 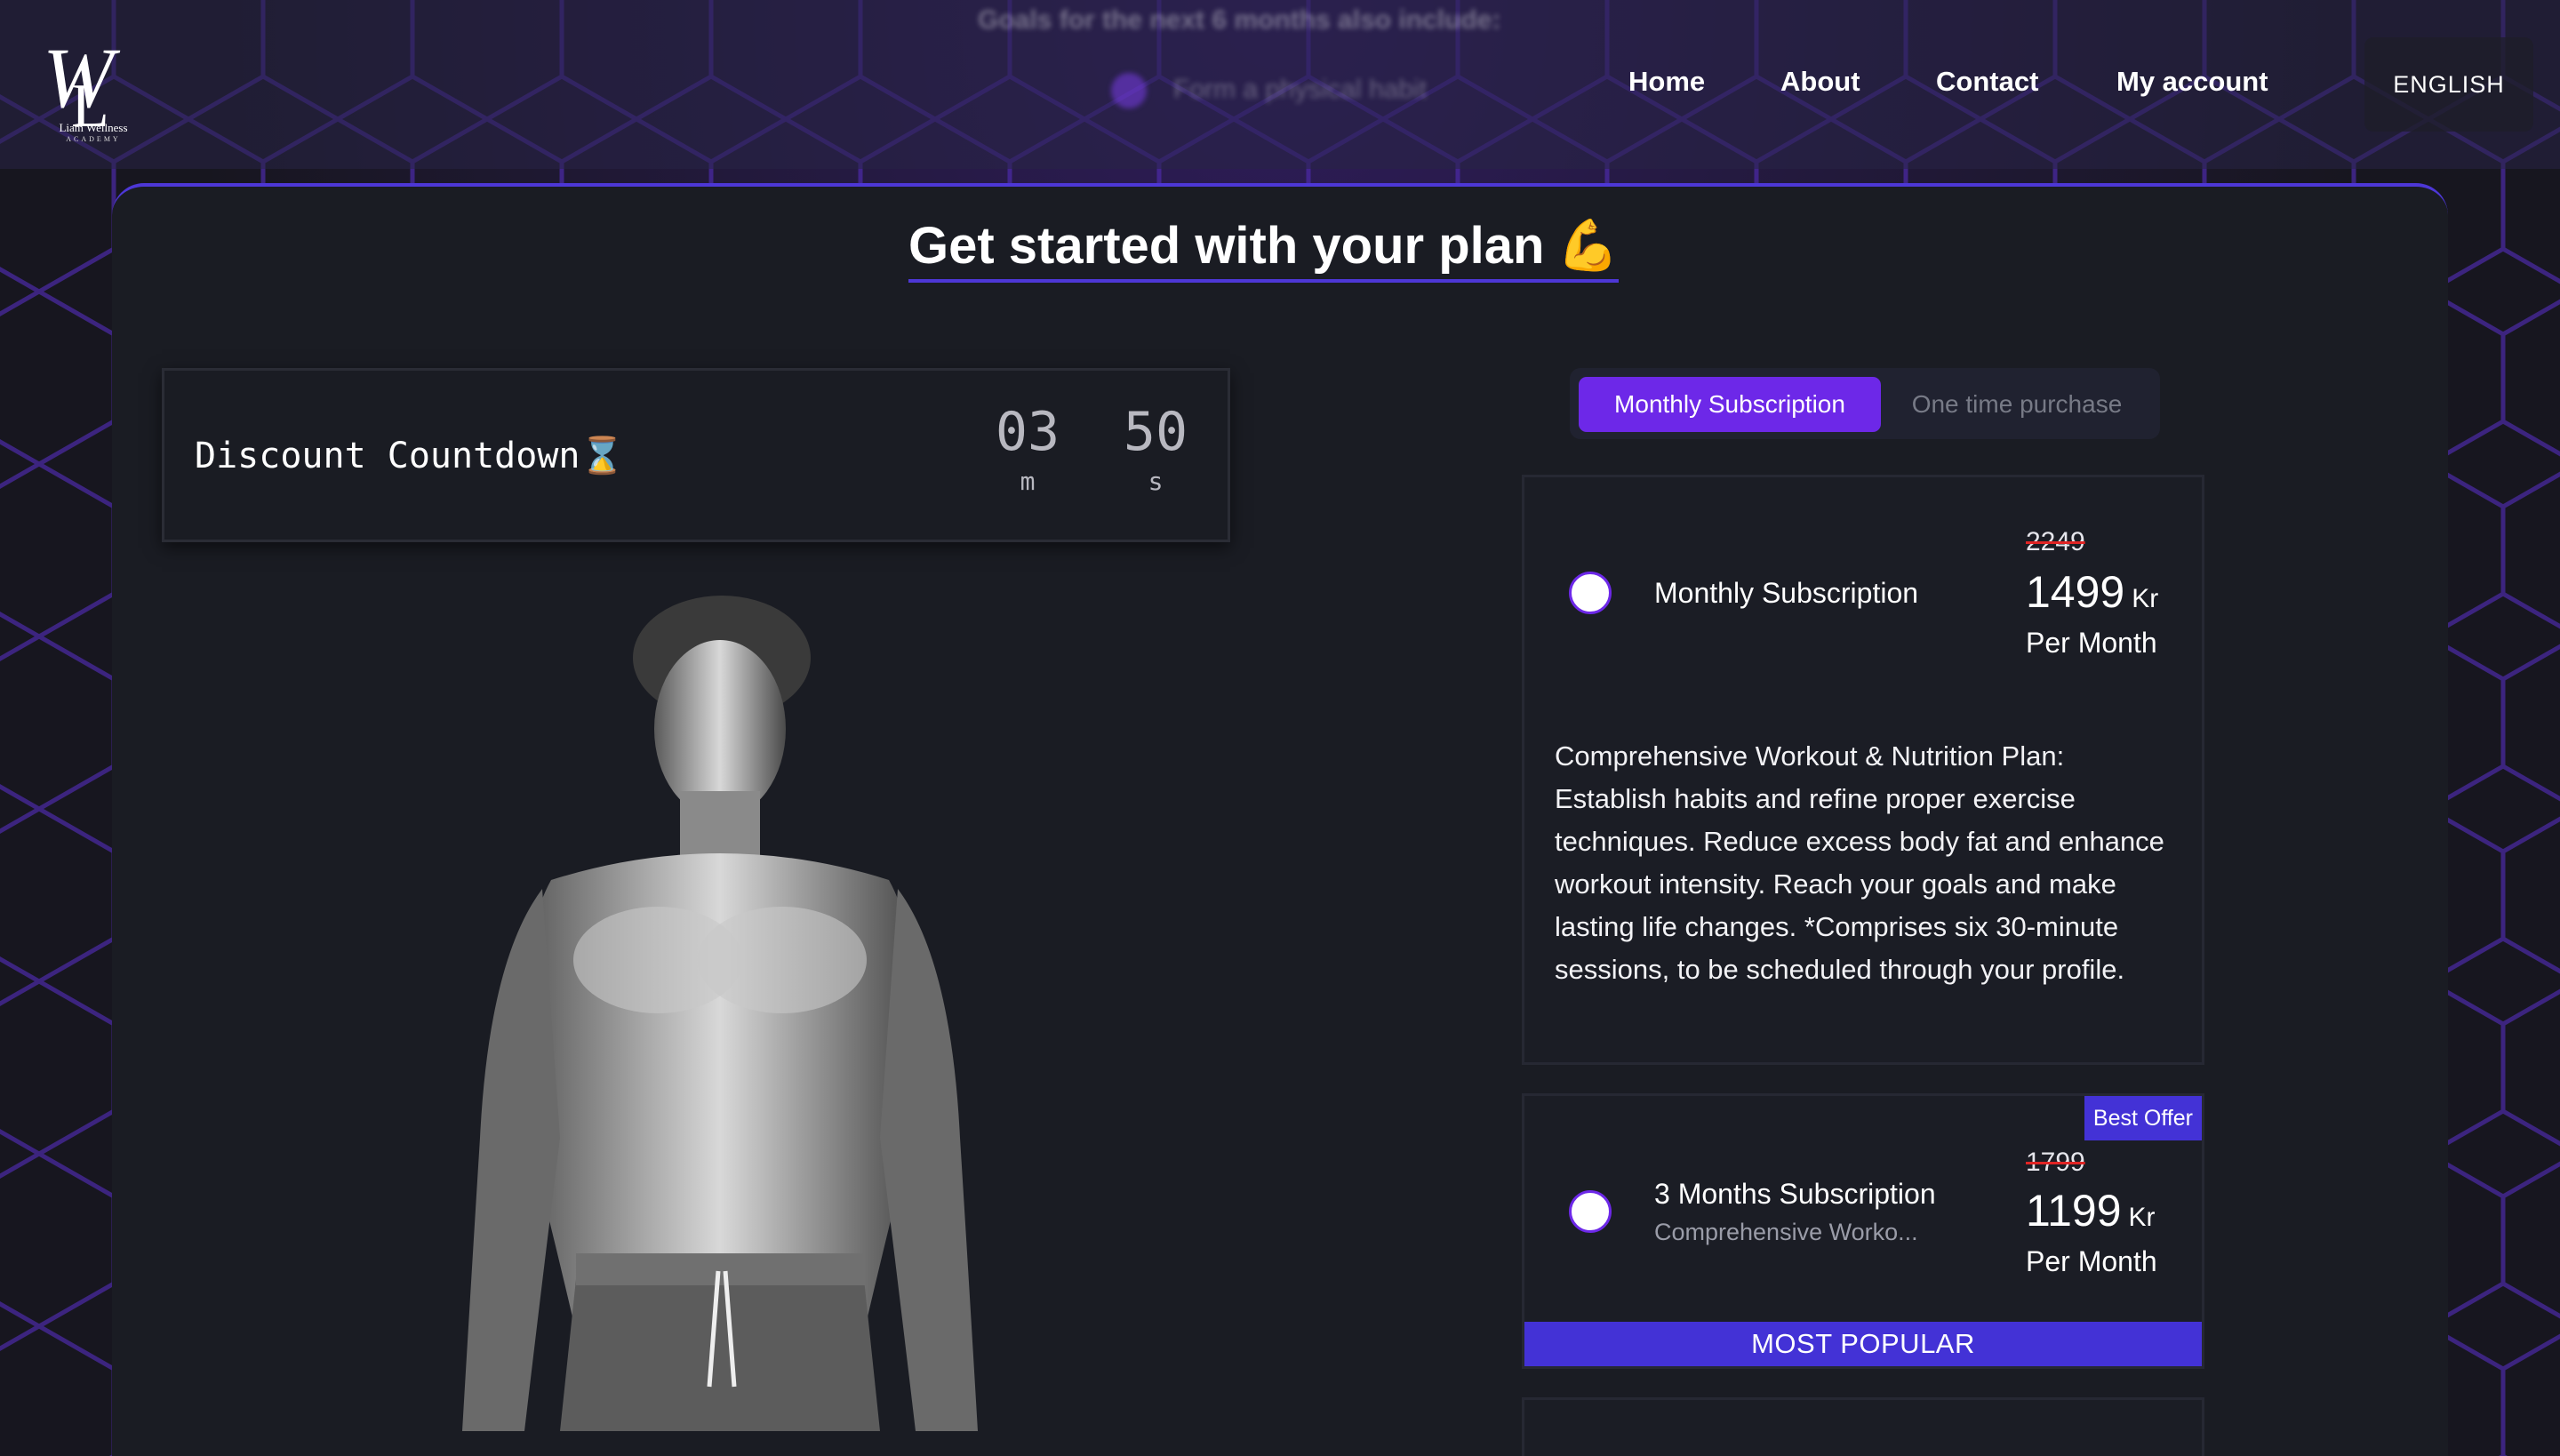 What do you see at coordinates (2055, 541) in the screenshot?
I see `plan-old-price: 2249` at bounding box center [2055, 541].